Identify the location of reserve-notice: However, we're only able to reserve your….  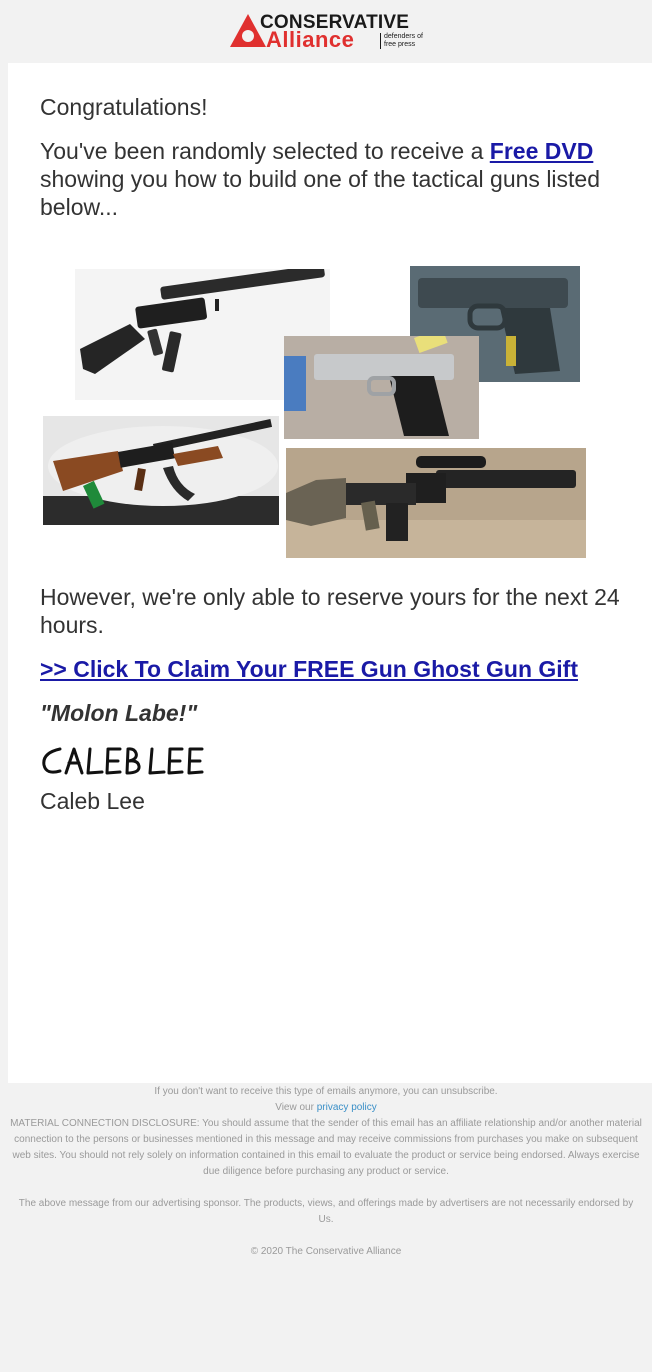
(330, 611).